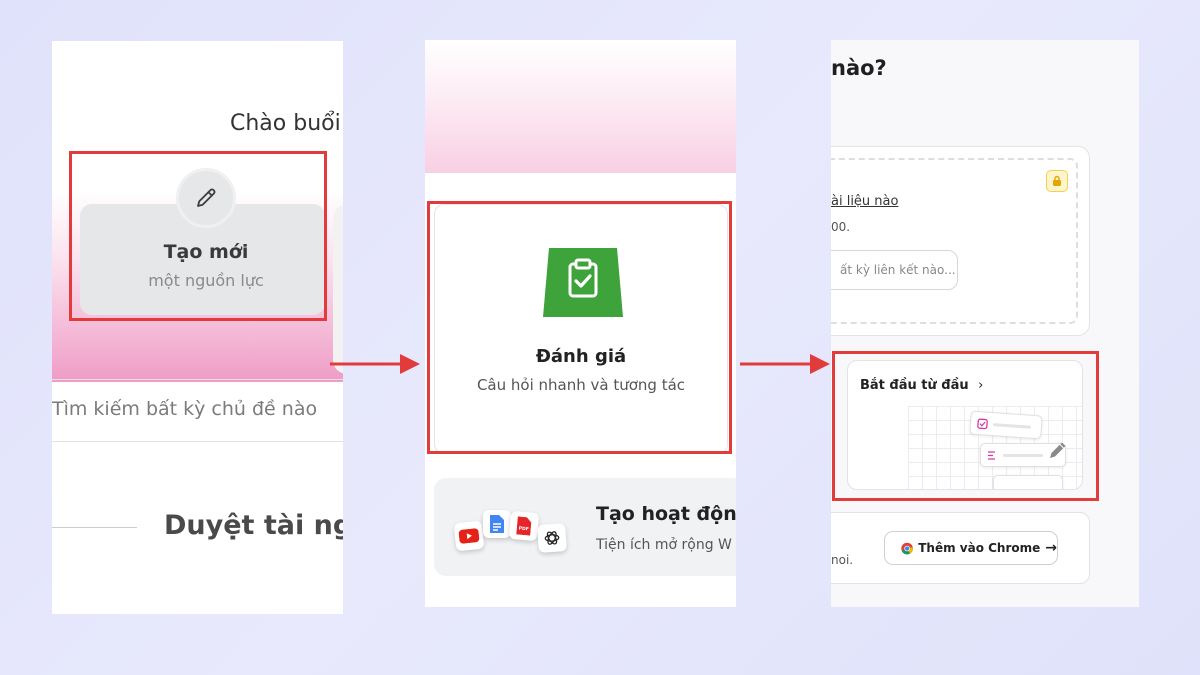 This screenshot has height=675, width=1200. I want to click on pdf-icon: PDF, so click(524, 526).